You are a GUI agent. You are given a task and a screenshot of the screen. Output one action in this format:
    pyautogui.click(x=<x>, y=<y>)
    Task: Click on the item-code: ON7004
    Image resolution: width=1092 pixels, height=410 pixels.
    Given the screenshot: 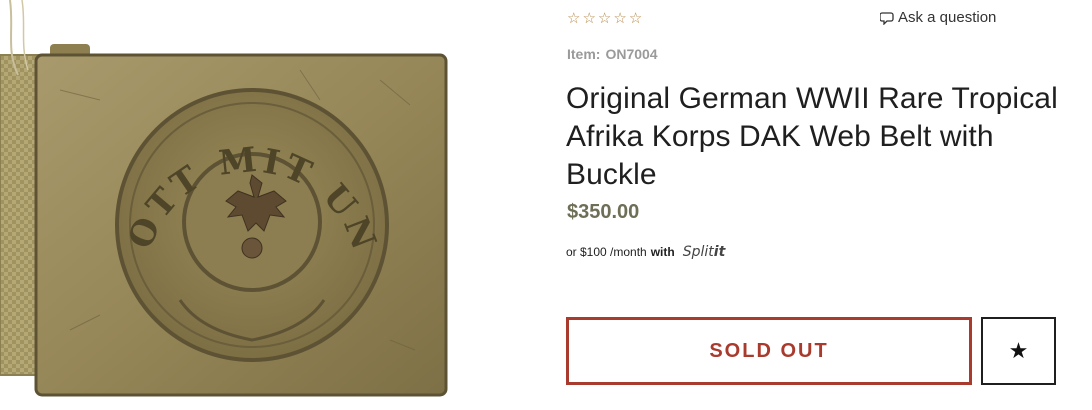 What is the action you would take?
    pyautogui.click(x=631, y=54)
    